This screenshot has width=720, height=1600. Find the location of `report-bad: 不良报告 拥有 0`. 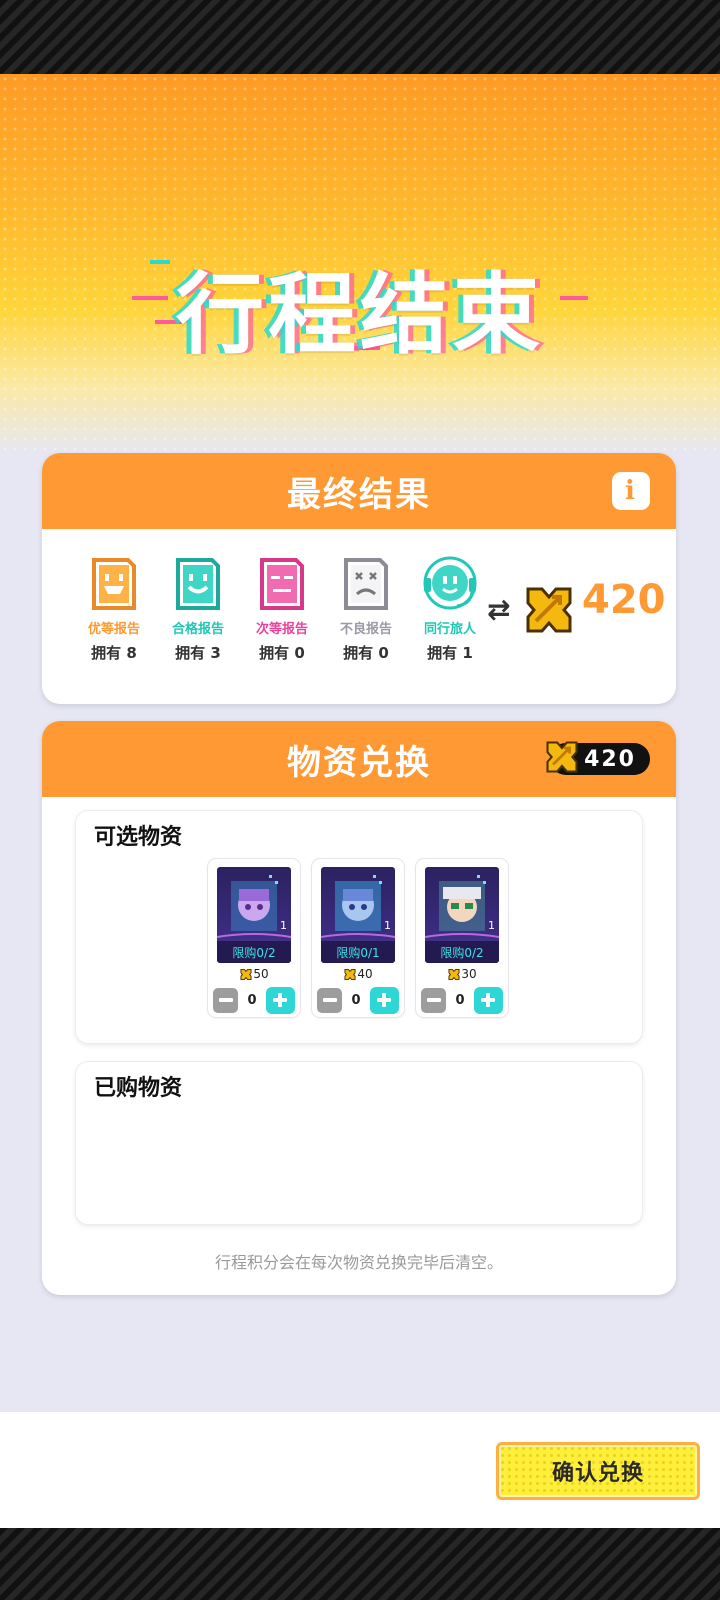

report-bad: 不良报告 拥有 0 is located at coordinates (366, 609).